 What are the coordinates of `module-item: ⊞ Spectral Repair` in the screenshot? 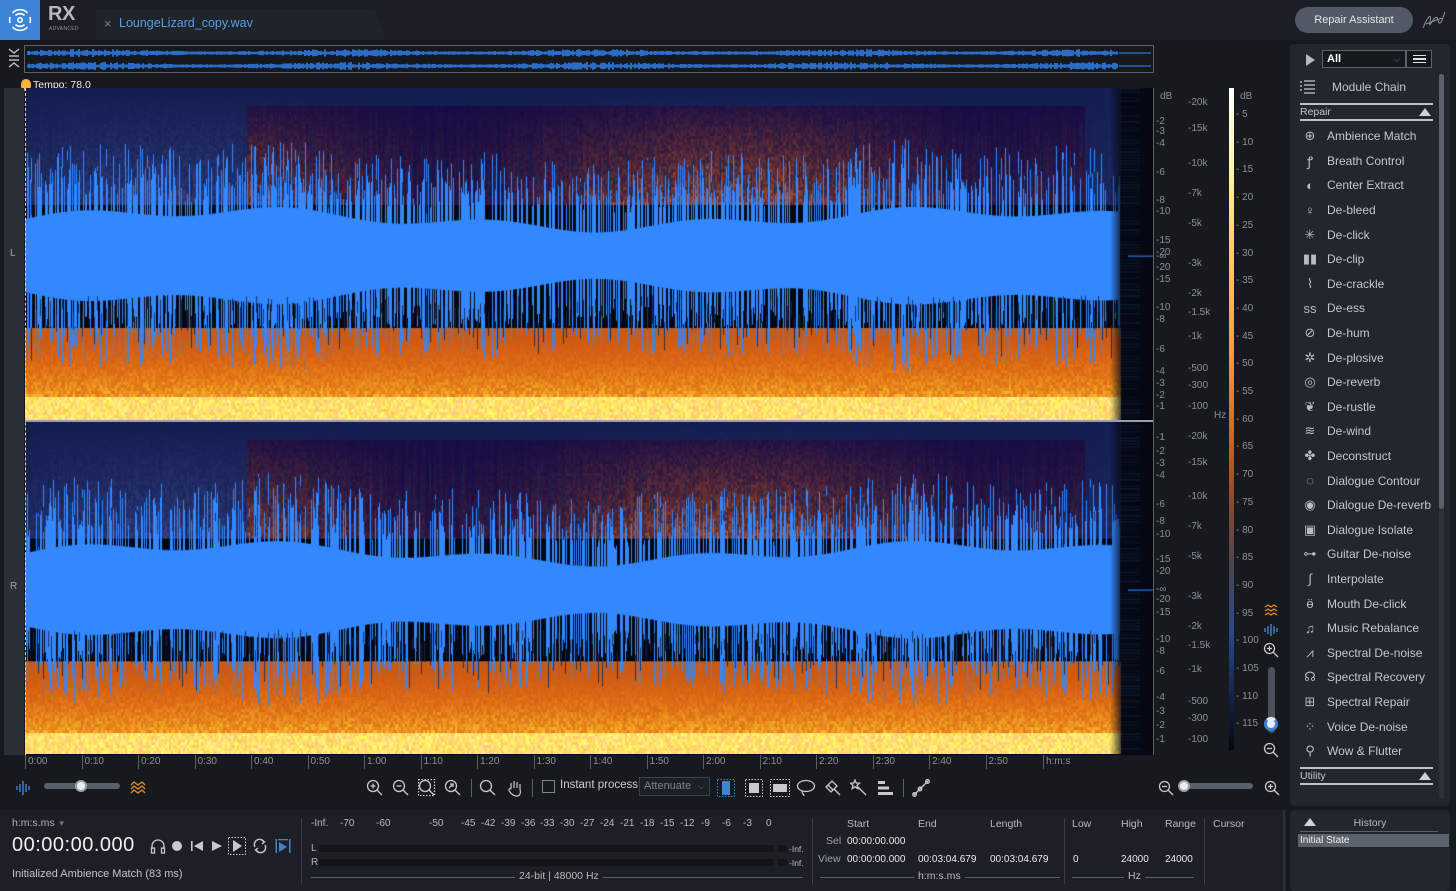 It's located at (1370, 702).